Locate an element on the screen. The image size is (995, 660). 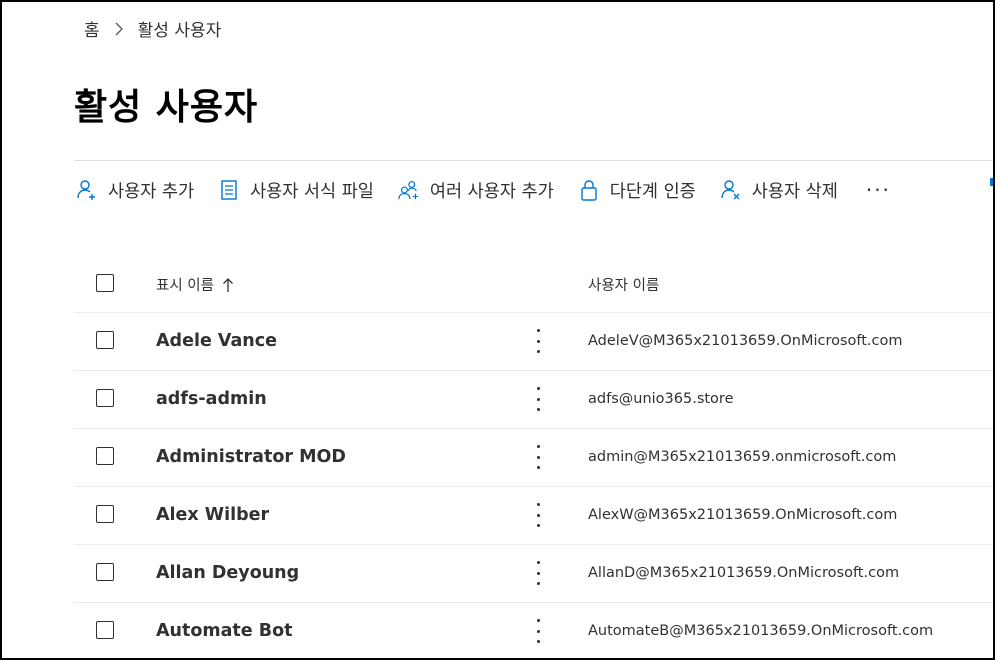
username-cell: AdeleV@M365x21013659.OnMicrosoft.com is located at coordinates (745, 341).